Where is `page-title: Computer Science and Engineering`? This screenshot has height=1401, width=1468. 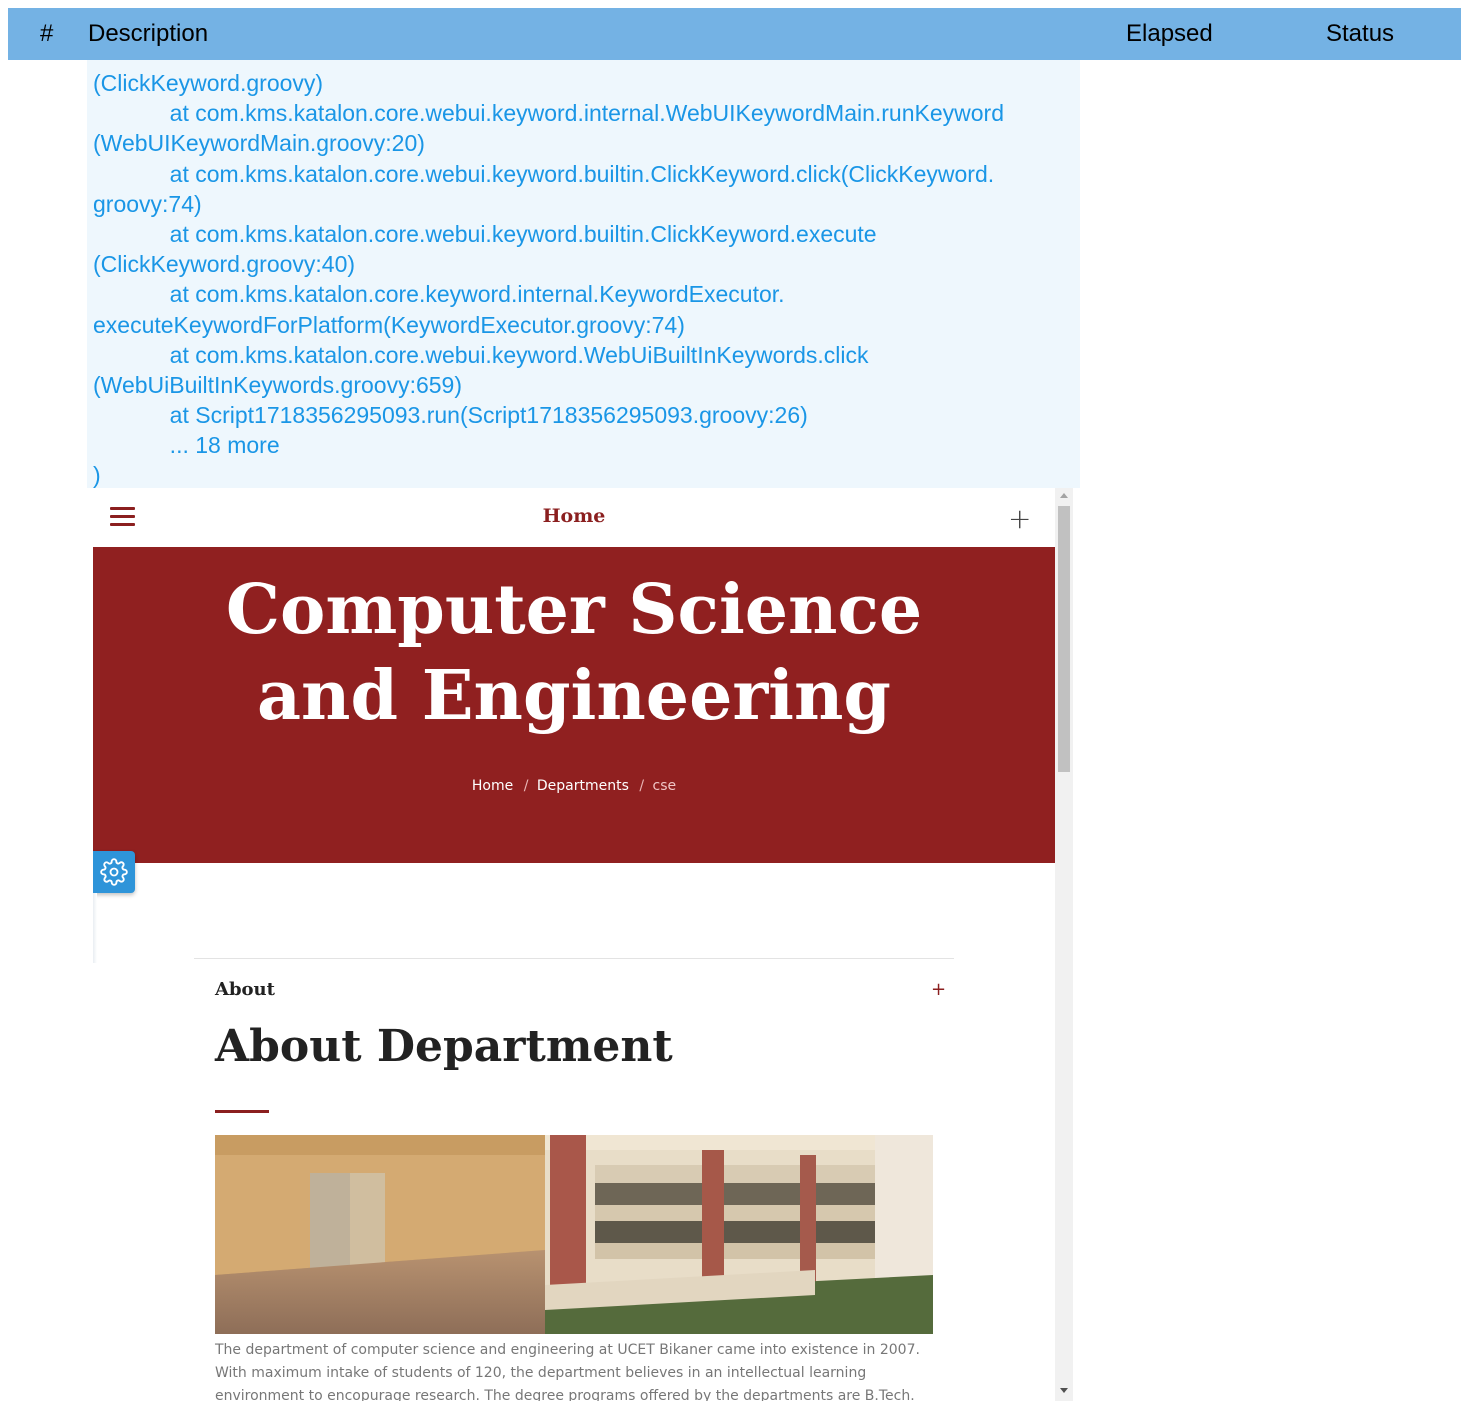 page-title: Computer Science and Engineering is located at coordinates (574, 653).